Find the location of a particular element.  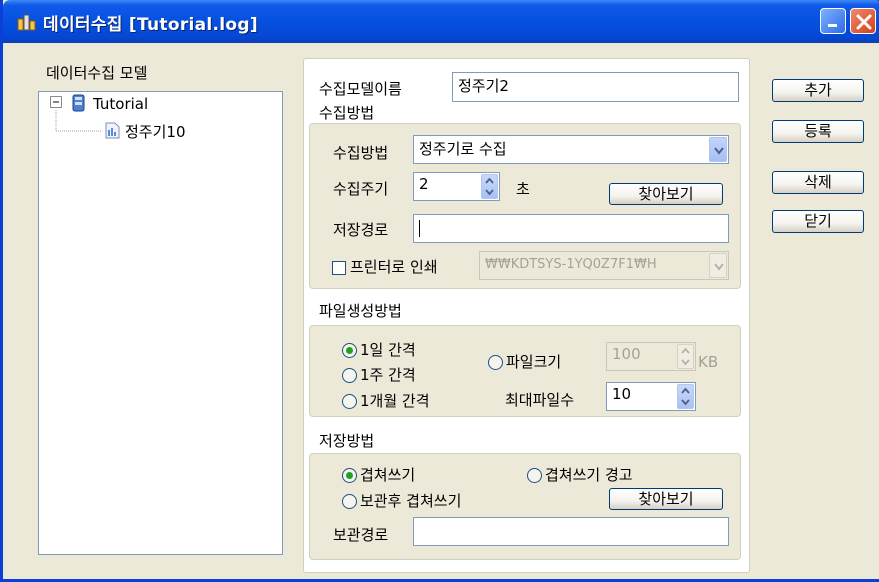

period-spin-buttons is located at coordinates (489, 186).